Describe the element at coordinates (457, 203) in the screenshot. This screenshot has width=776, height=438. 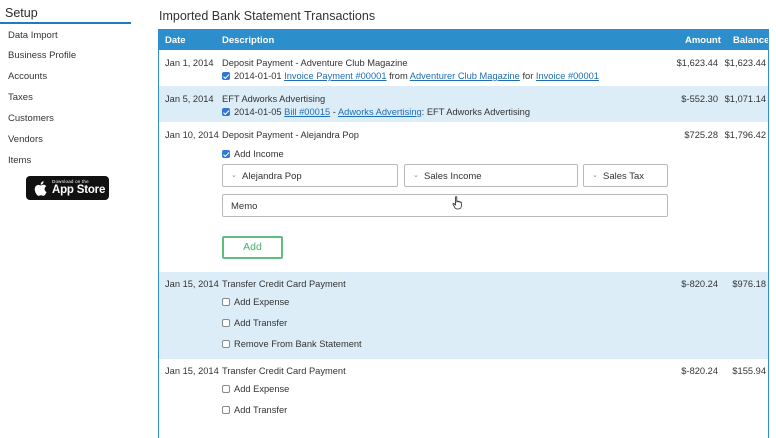
I see `hand-cursor-icon` at that location.